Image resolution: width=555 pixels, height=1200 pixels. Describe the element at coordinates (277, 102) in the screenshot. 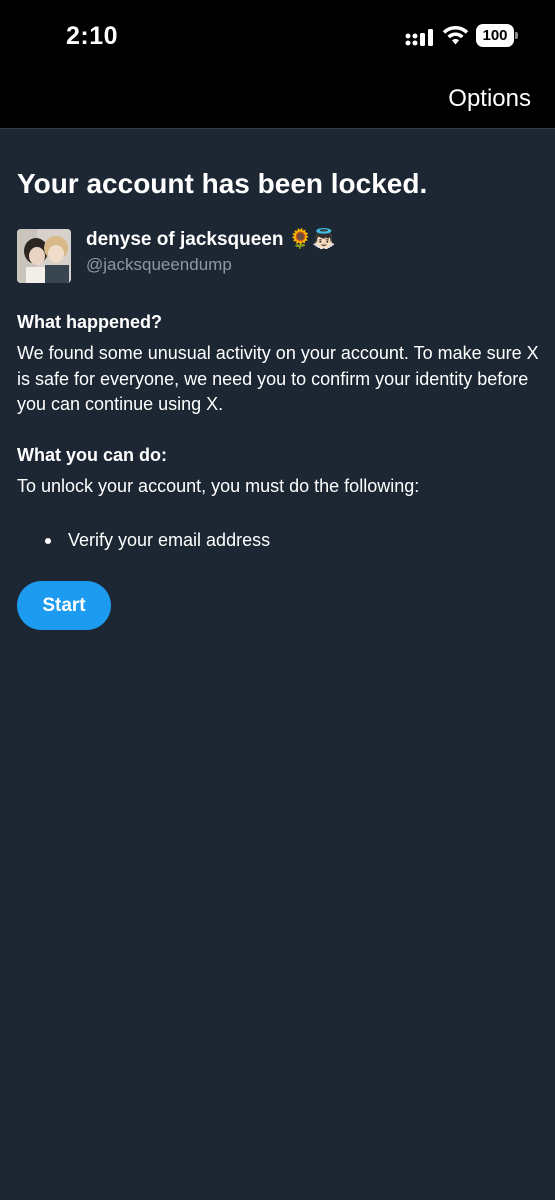

I see `top-nav-bar: Options` at that location.